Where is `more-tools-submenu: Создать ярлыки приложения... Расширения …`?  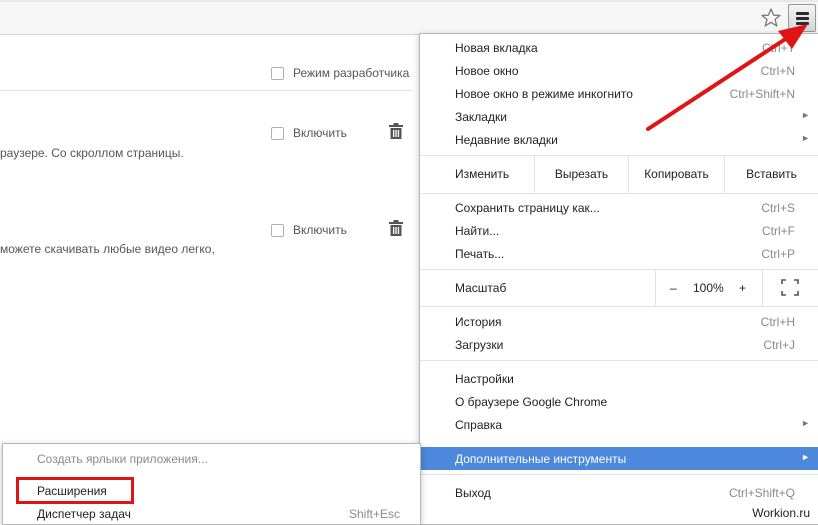 more-tools-submenu: Создать ярлыки приложения... Расширения … is located at coordinates (211, 484).